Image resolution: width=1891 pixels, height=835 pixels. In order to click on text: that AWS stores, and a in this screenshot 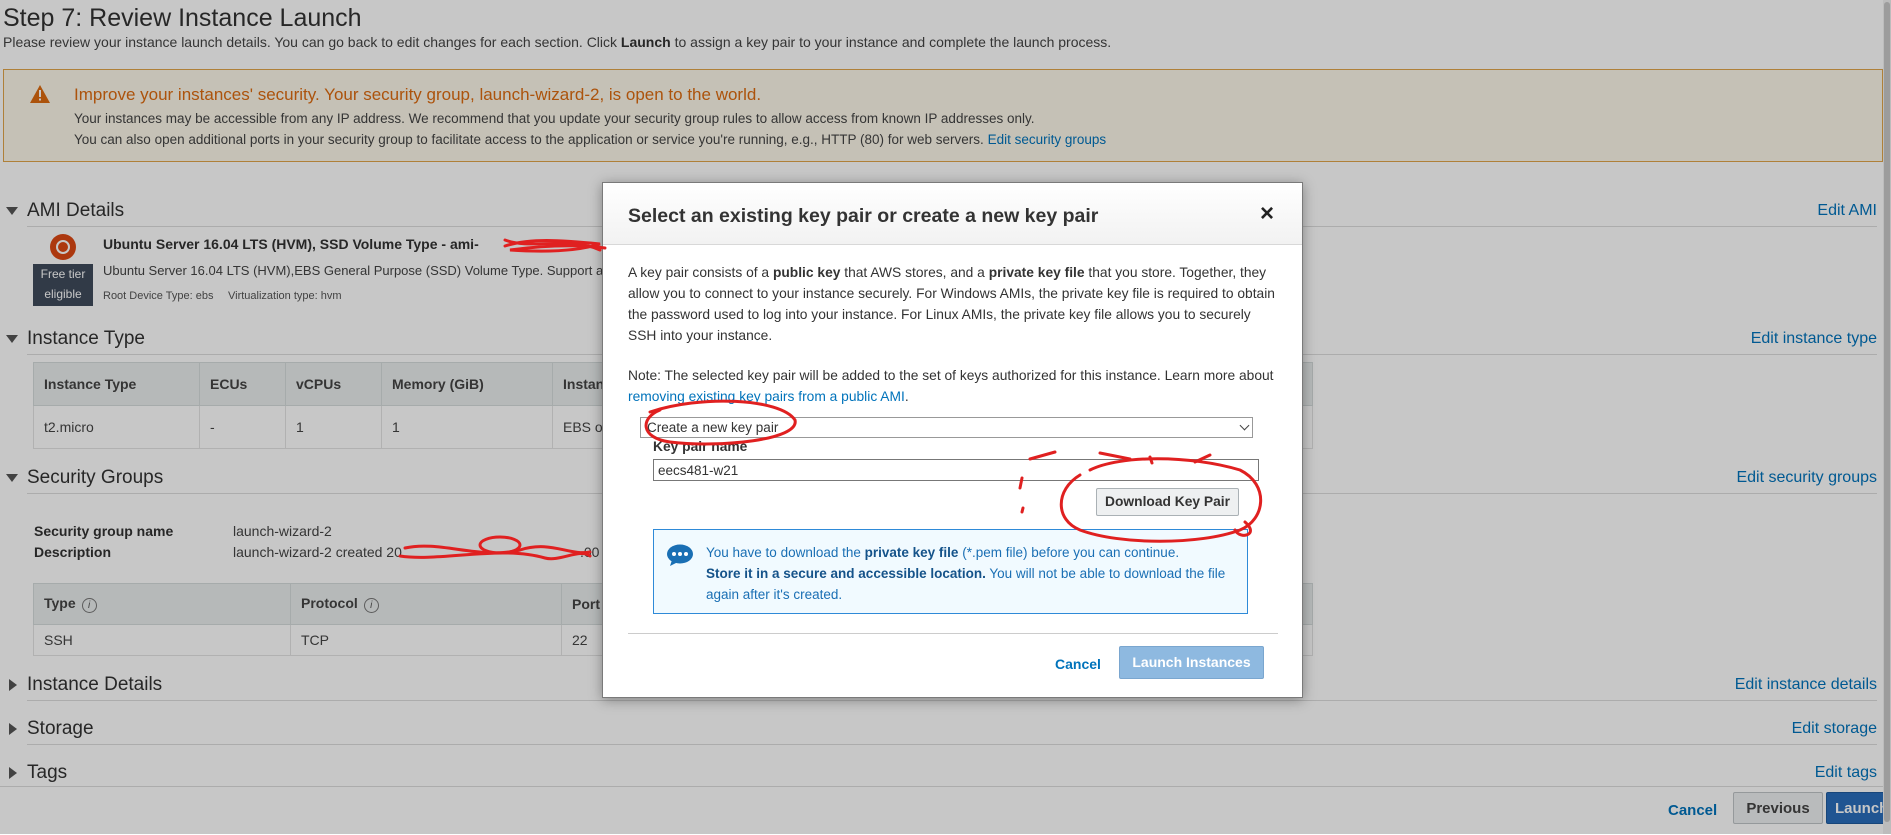, I will do `click(914, 272)`.